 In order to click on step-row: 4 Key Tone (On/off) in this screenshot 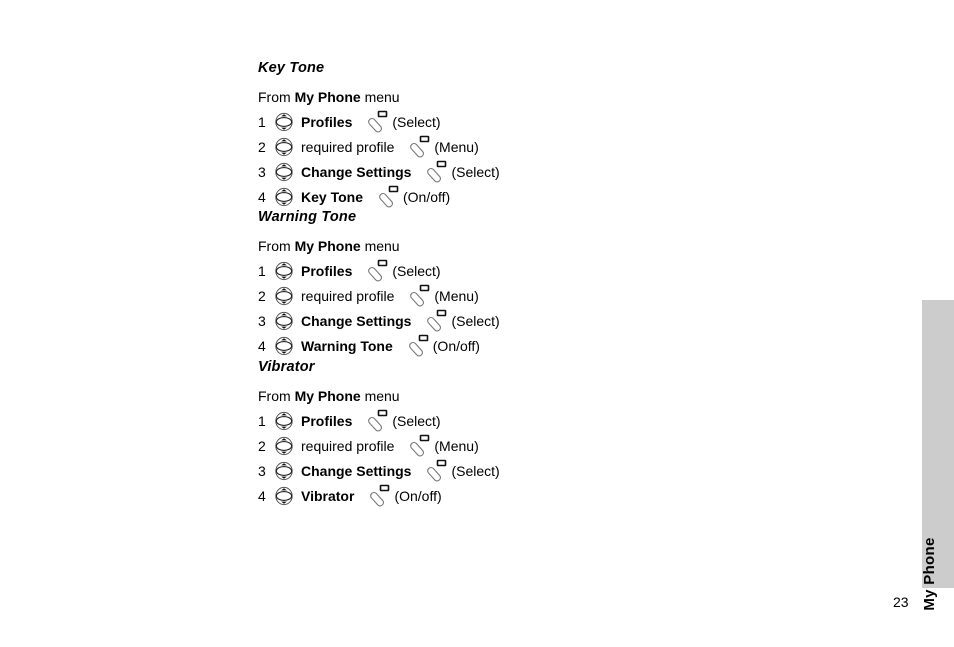, I will do `click(379, 196)`.